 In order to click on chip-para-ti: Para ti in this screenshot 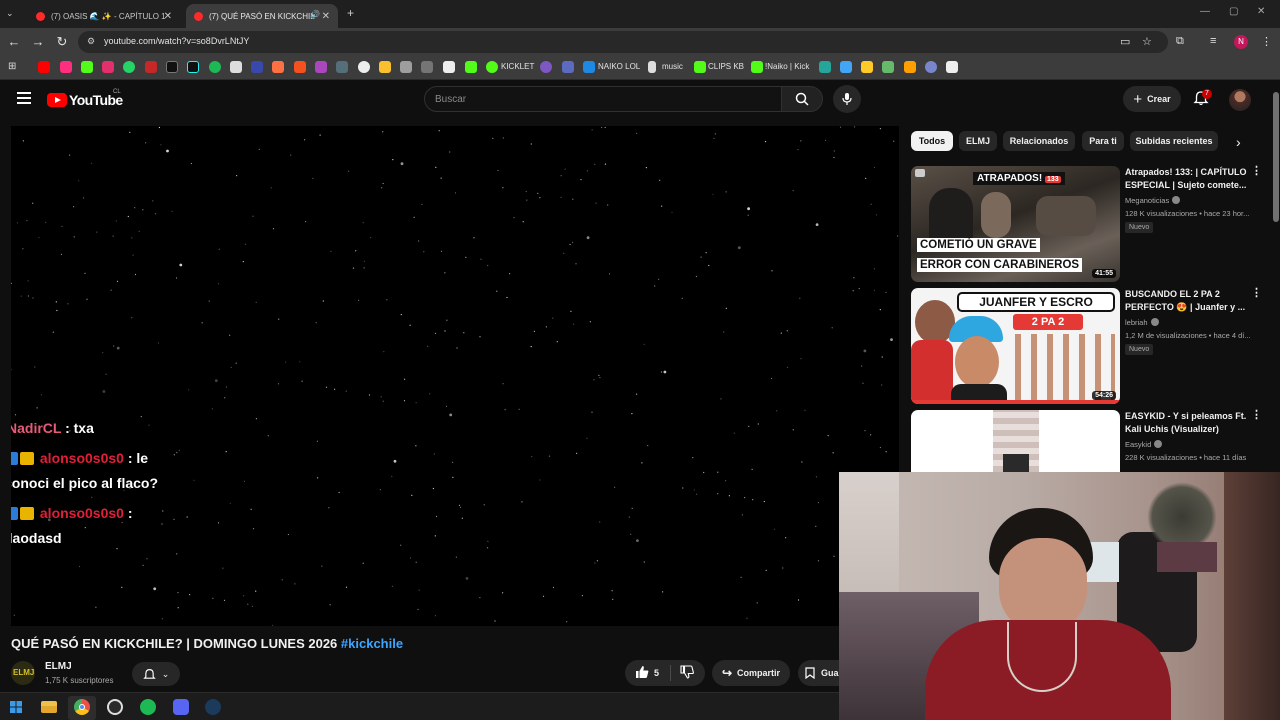, I will do `click(1103, 141)`.